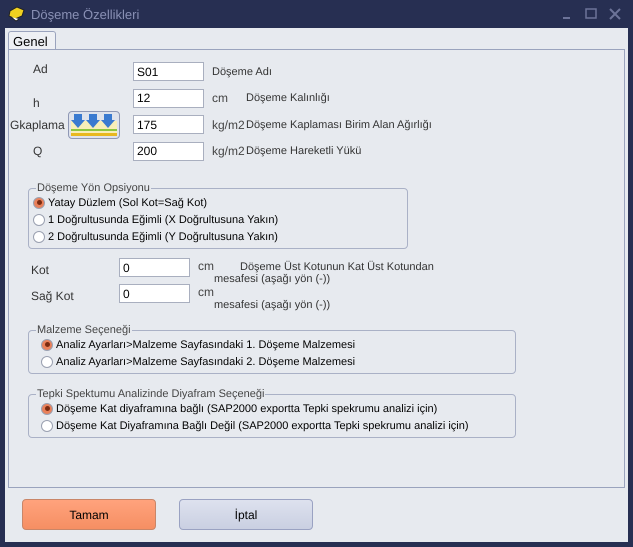 The image size is (633, 547). Describe the element at coordinates (288, 98) in the screenshot. I see `field-description: Döşeme Kalınlığı` at that location.